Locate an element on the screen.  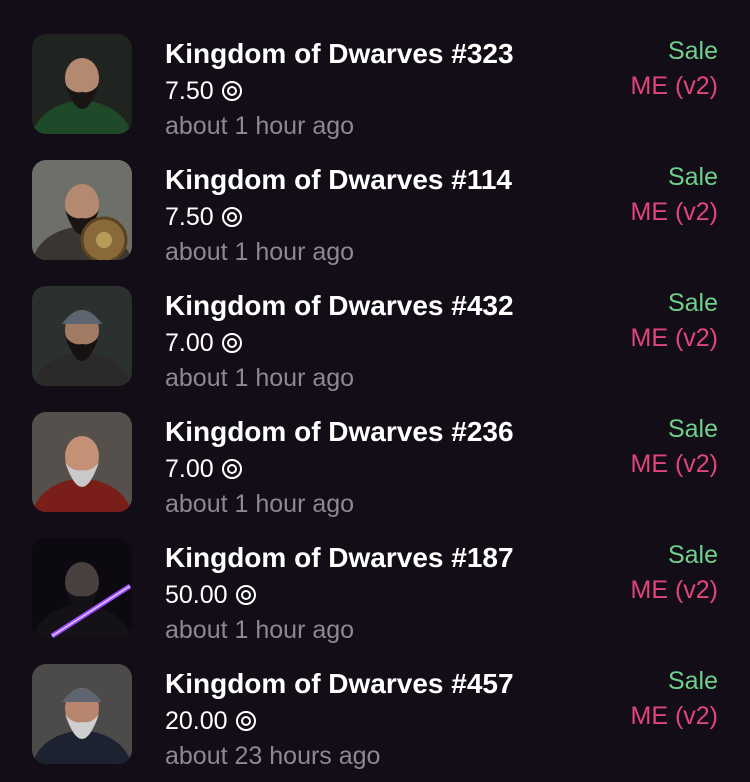
item-price: 50.00 is located at coordinates (210, 595).